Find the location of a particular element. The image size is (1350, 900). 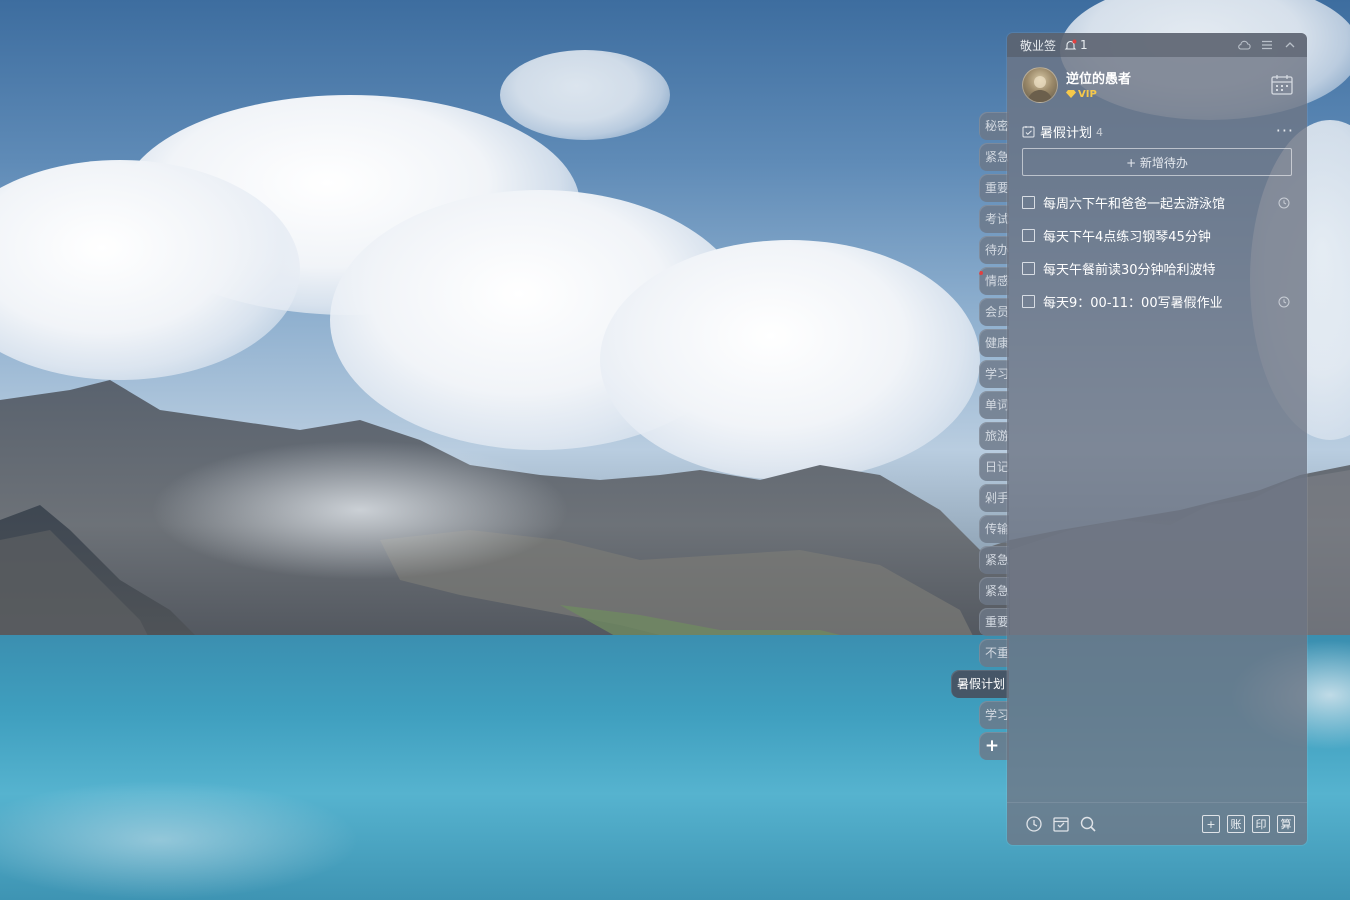

toolbar-right-buttons: + 账印算 is located at coordinates (1248, 824).